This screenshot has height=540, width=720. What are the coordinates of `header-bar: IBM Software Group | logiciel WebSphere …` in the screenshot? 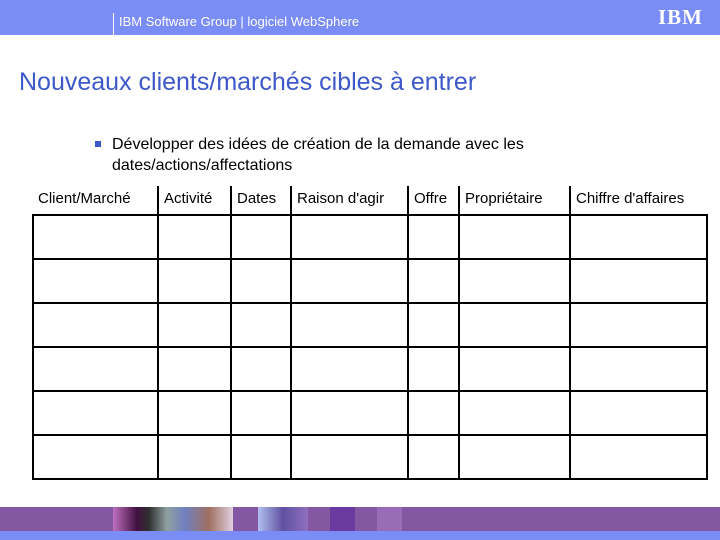 It's located at (360, 17).